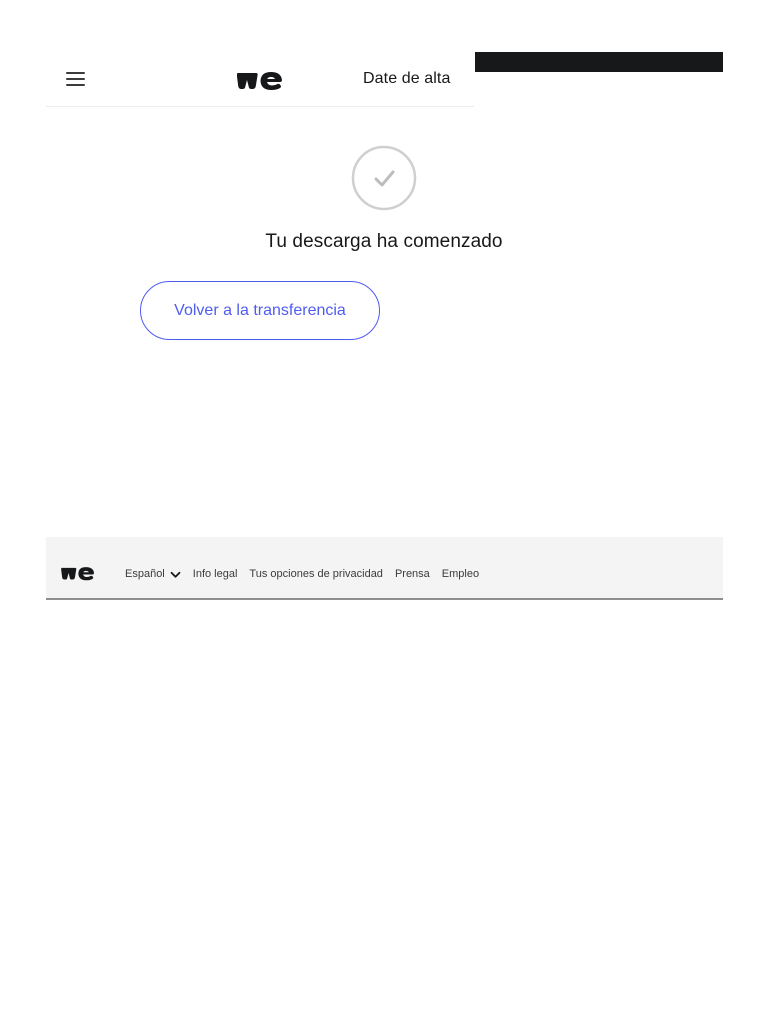 Image resolution: width=768 pixels, height=1024 pixels. Describe the element at coordinates (384, 178) in the screenshot. I see `check-circle-icon` at that location.